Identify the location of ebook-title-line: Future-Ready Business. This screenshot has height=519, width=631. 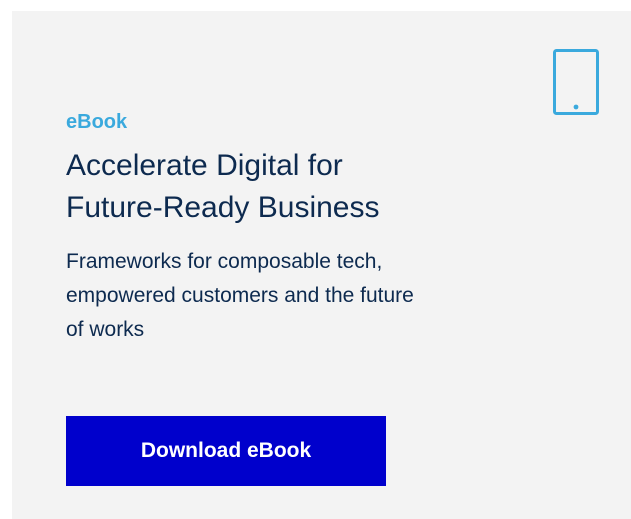
(223, 207).